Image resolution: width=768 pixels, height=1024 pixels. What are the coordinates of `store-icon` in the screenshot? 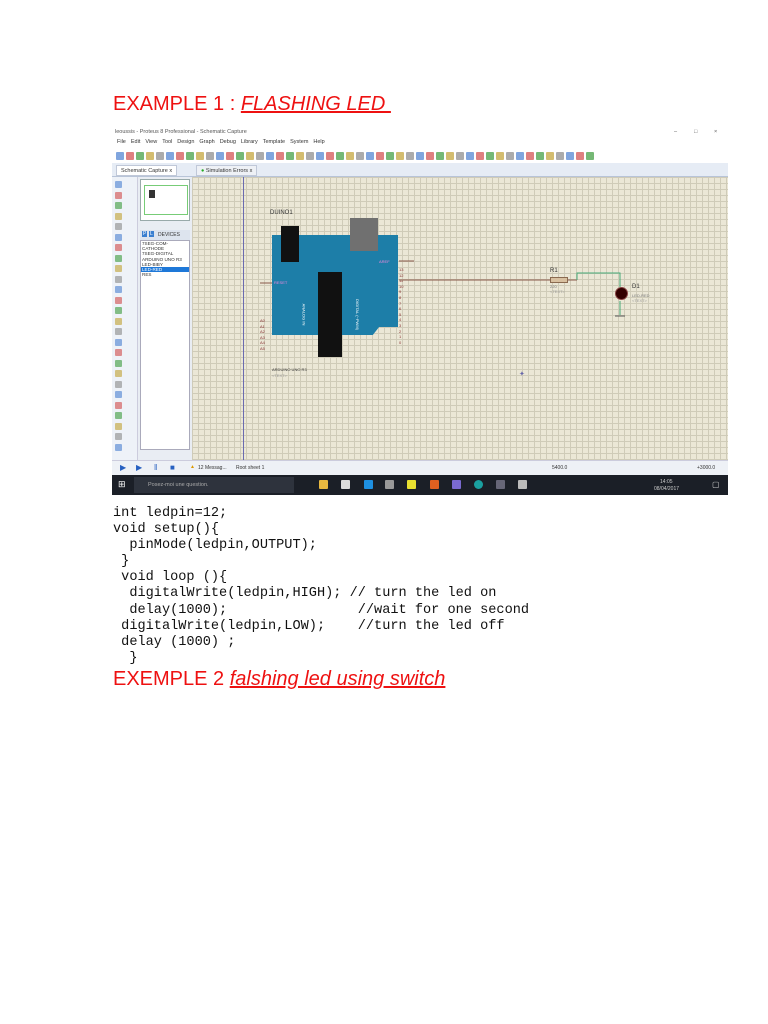 It's located at (345, 484).